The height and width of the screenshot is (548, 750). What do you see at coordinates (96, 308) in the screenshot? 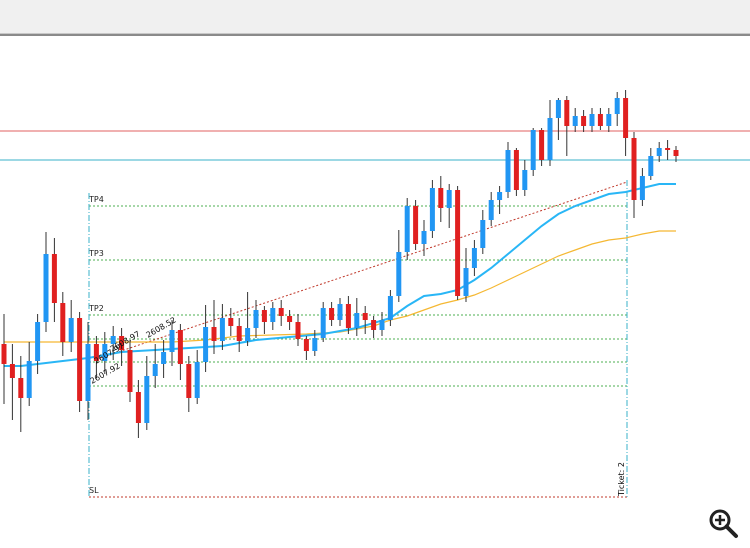
I see `tp-label: TP2` at bounding box center [96, 308].